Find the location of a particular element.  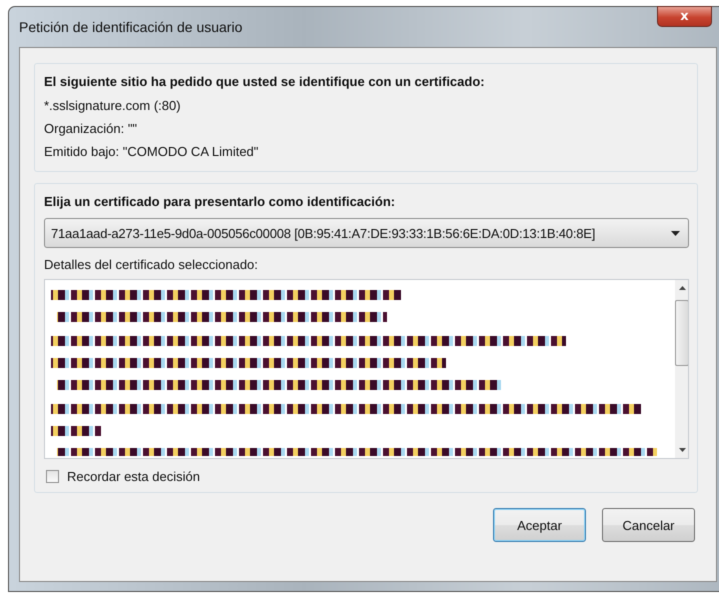

certificate-dropdown: 71aa1aad-a273-11e5-9d0a-005056c00008 [0B:95:41:A7:DE:93:33:1B:56:6E:DA:0D:13:1B:40:8E] is located at coordinates (366, 233).